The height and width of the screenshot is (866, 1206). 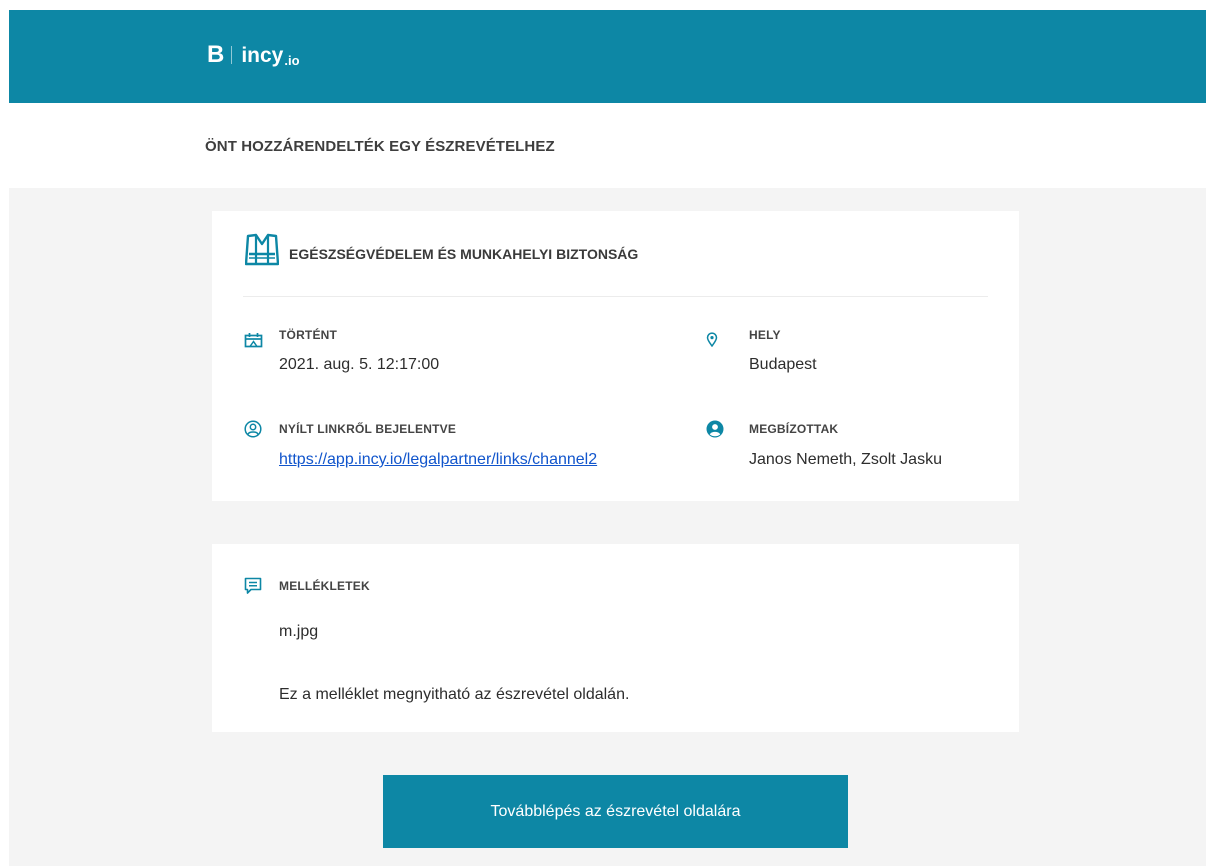 What do you see at coordinates (615, 811) in the screenshot?
I see `open-report-button: Továbblépés az észrevétel oldalára` at bounding box center [615, 811].